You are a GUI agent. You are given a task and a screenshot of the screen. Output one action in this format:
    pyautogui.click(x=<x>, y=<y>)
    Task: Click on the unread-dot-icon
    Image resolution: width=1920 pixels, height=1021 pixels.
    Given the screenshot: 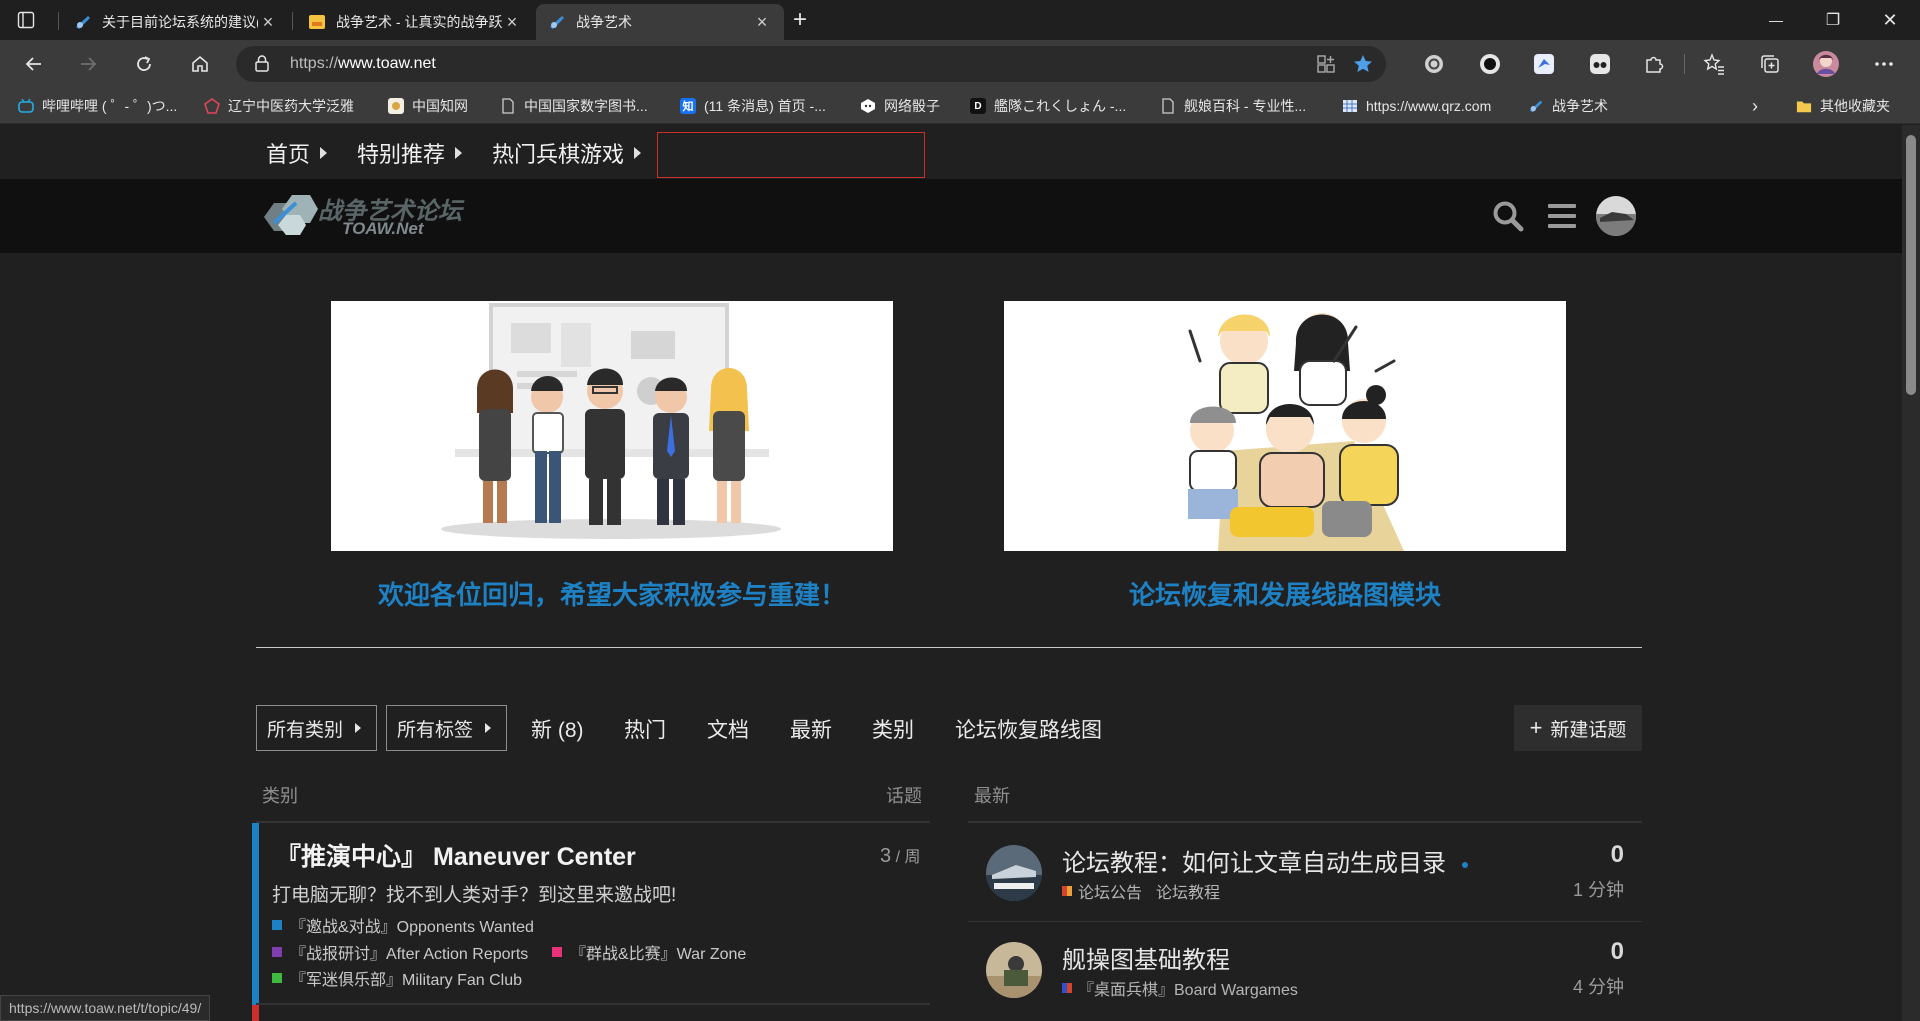 What is the action you would take?
    pyautogui.click(x=1465, y=864)
    